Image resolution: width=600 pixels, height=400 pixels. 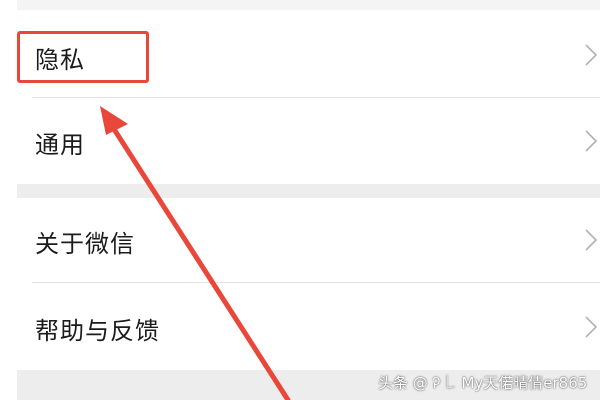 I want to click on watermark: 头条 @ Ꭾ ꒒ My天偌晴倩er865, so click(x=483, y=383).